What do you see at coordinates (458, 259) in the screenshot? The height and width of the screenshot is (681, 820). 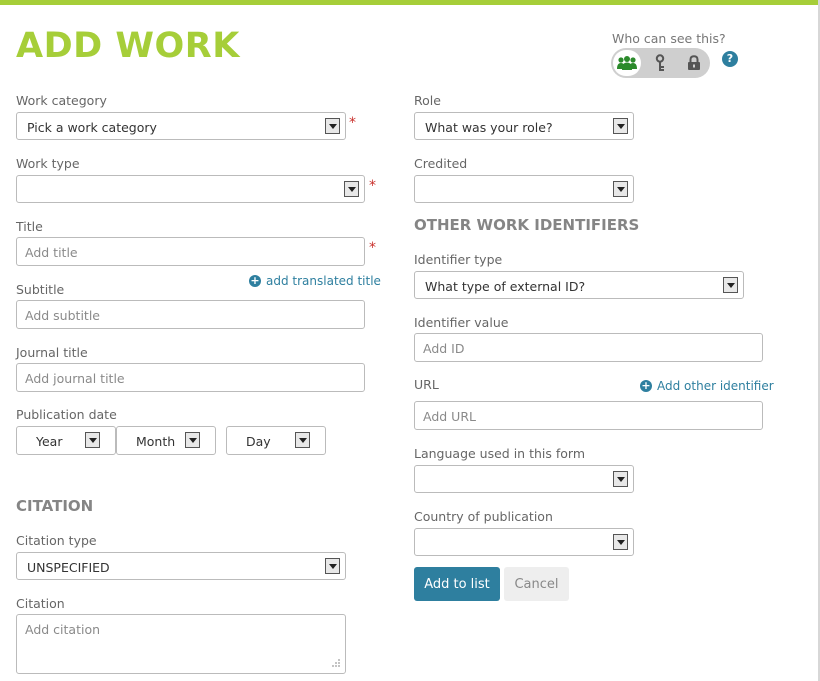 I see `identifier-type-label: Identifier type` at bounding box center [458, 259].